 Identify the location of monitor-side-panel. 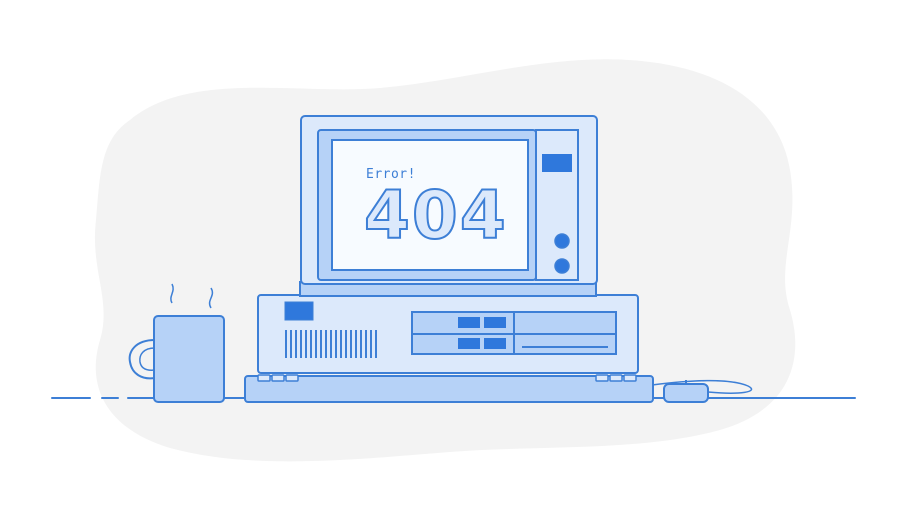
(557, 205).